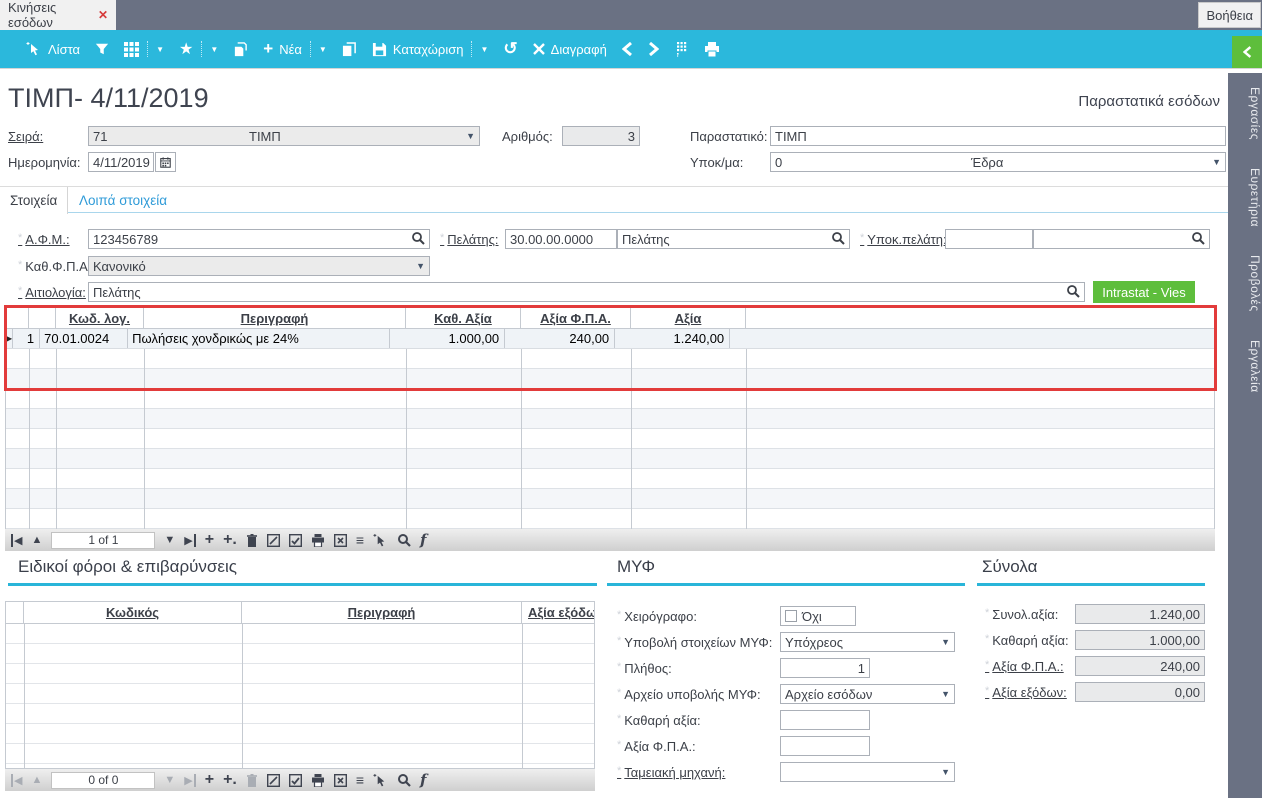  Describe the element at coordinates (561, 239) in the screenshot. I see `customer-code-input: 30.00.00.0000` at that location.